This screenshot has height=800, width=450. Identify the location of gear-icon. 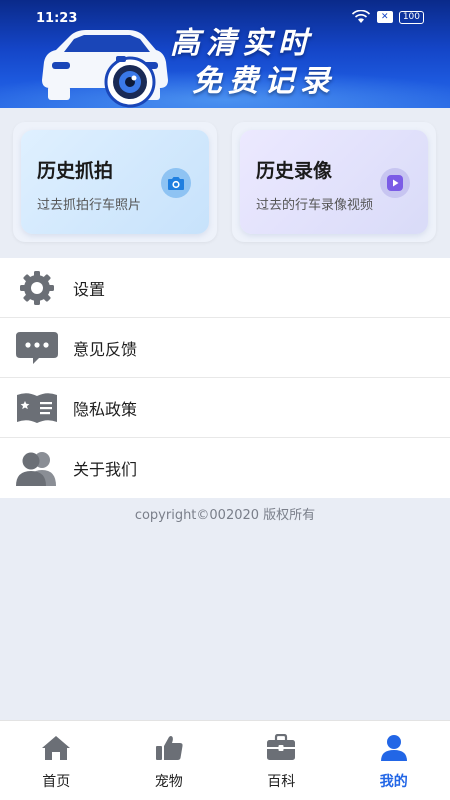
(37, 288).